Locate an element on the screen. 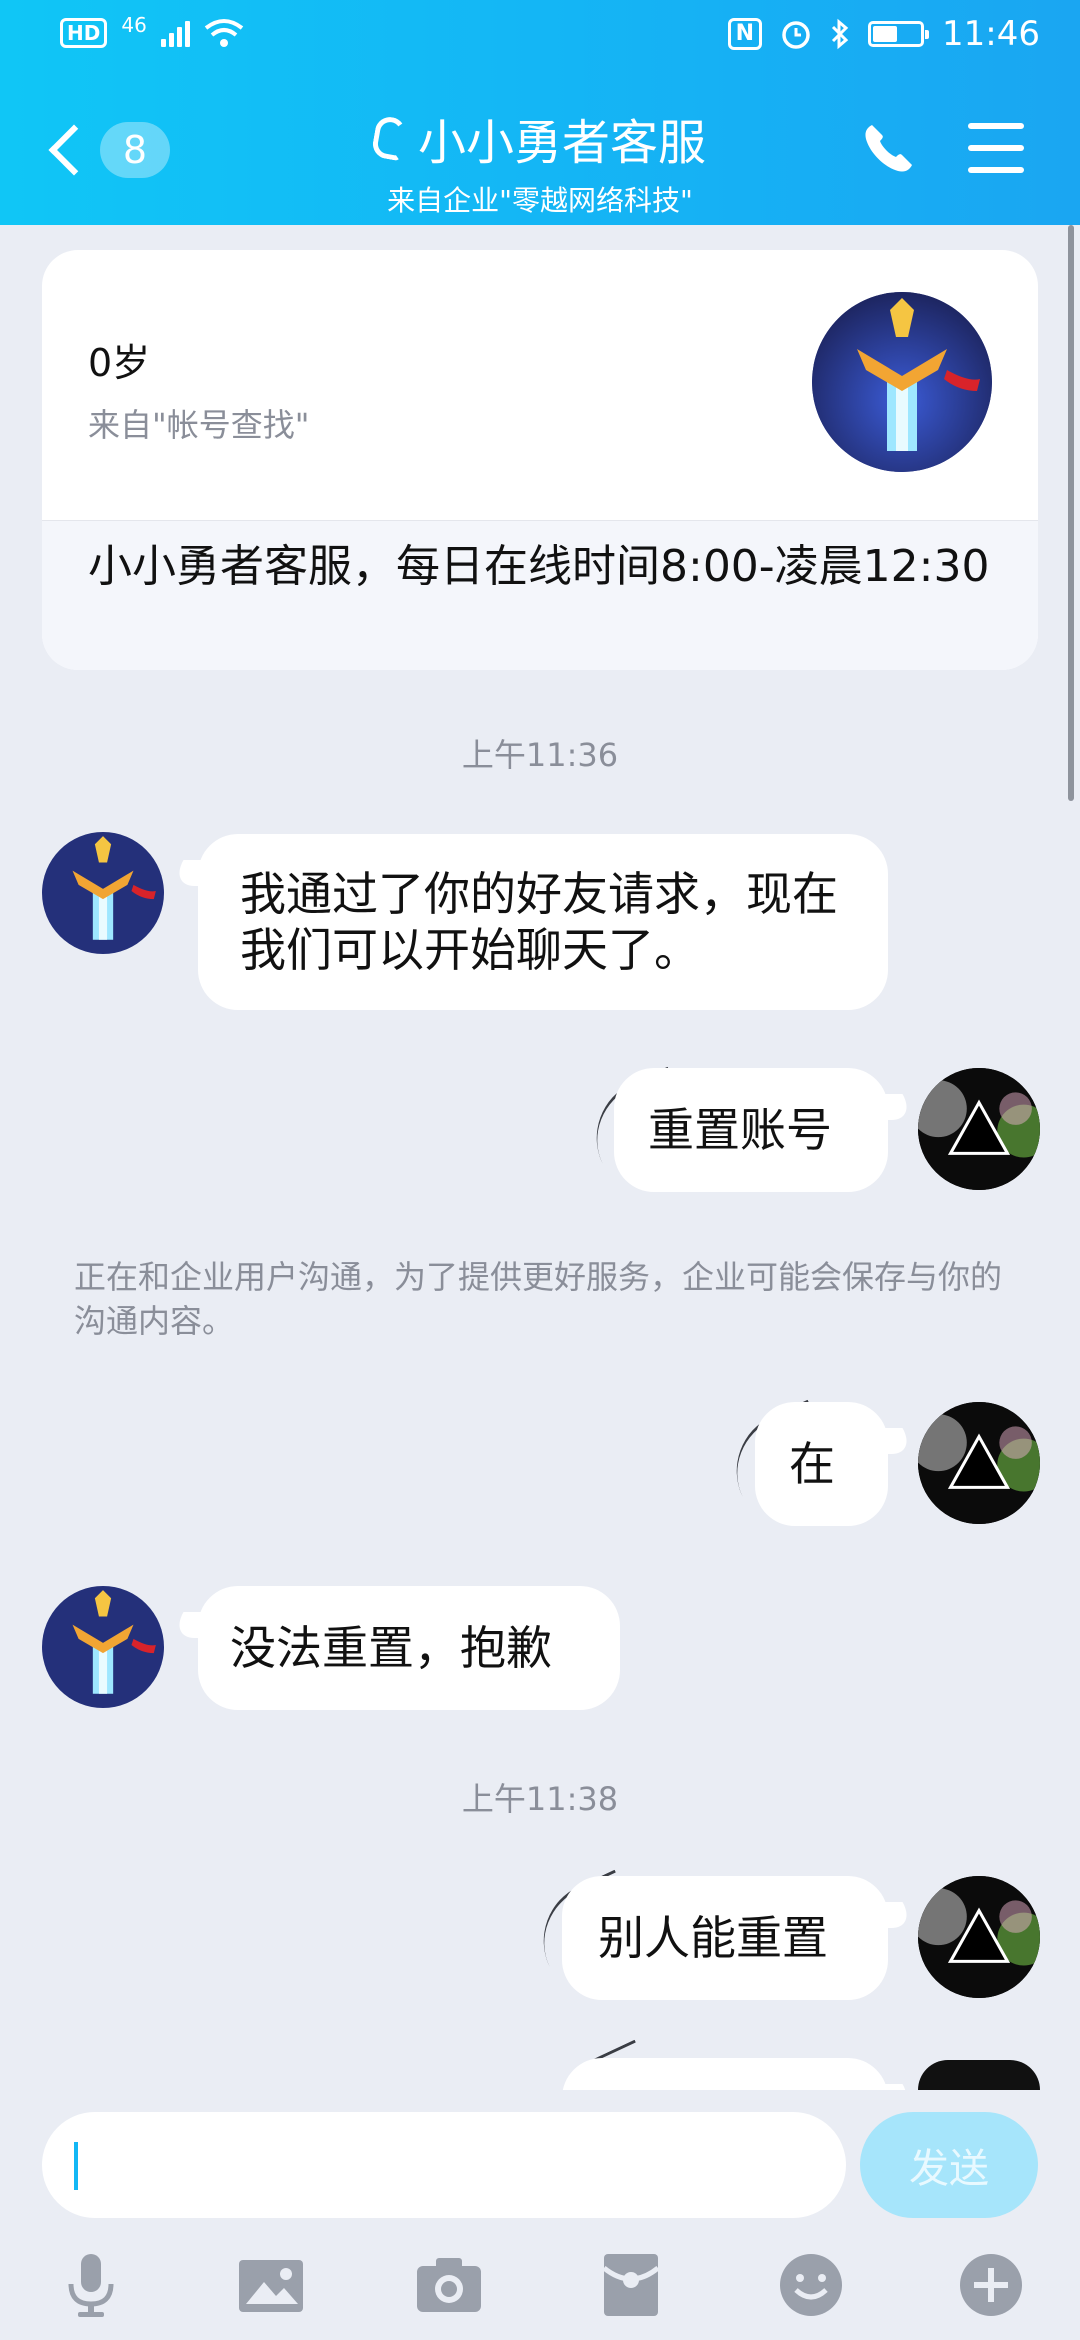 The image size is (1080, 2340). signal-icon is located at coordinates (175, 33).